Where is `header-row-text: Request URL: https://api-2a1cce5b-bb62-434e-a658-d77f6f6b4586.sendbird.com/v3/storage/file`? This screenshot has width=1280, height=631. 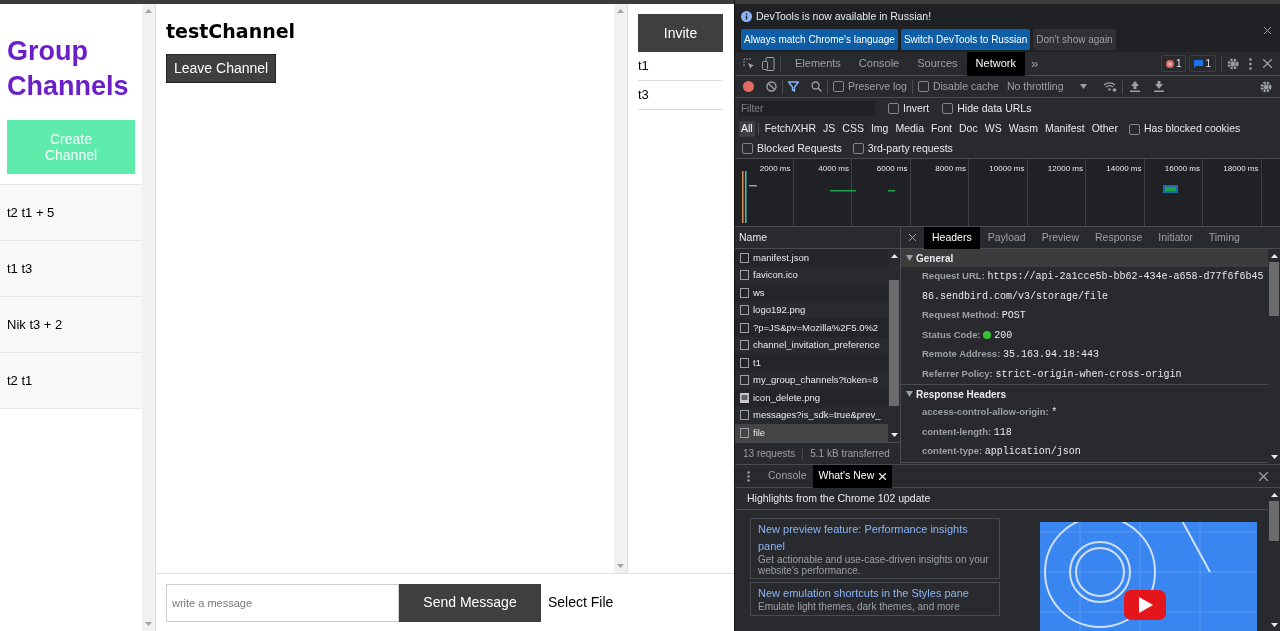 header-row-text: Request URL: https://api-2a1cce5b-bb62-434e-a658-d77f6f6b4586.sendbird.com/v3/storage/file is located at coordinates (1093, 286).